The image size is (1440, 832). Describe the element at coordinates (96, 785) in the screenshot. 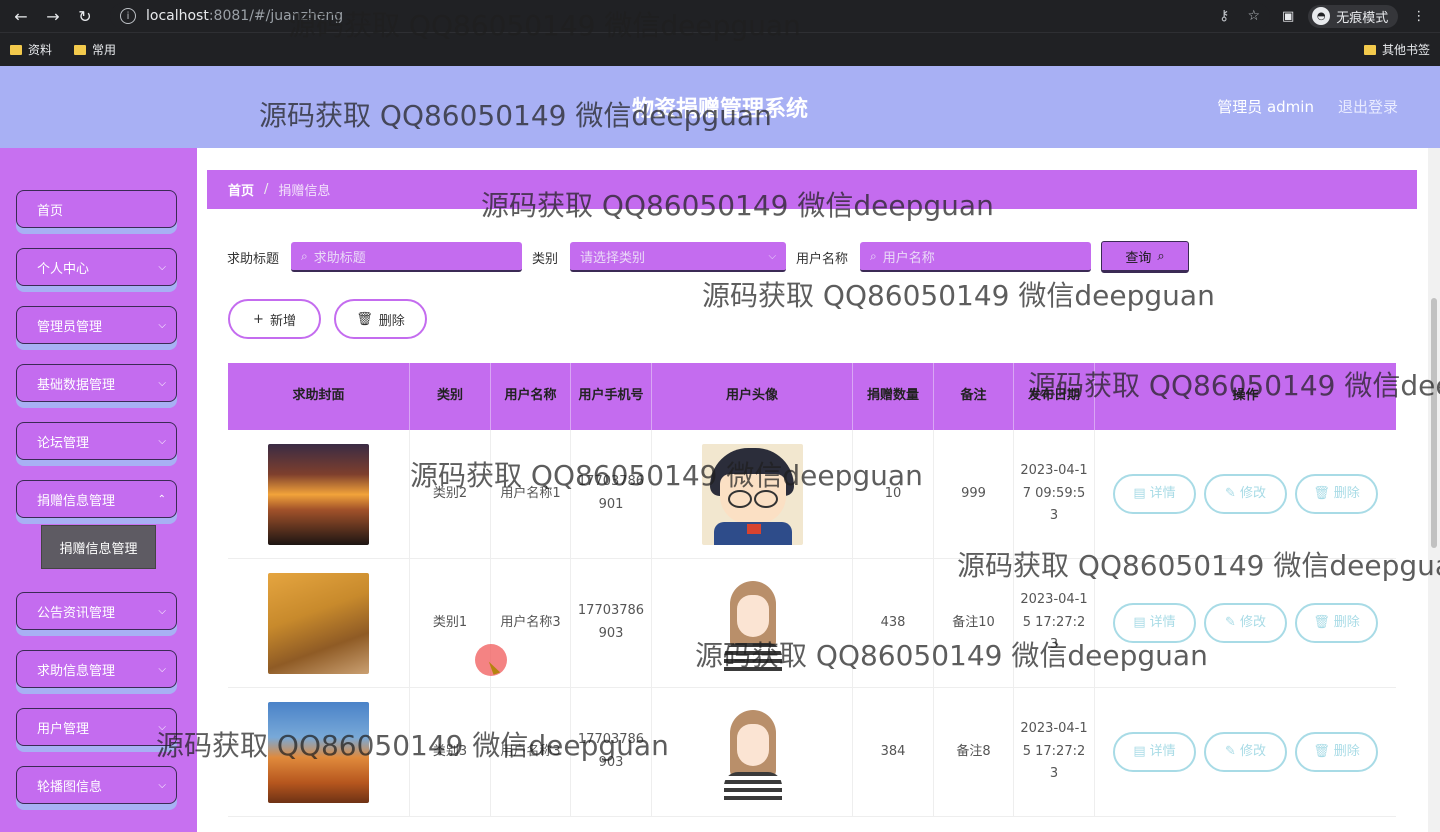

I see `sidebar-item-carousel: 轮播图信息 ⌵` at that location.